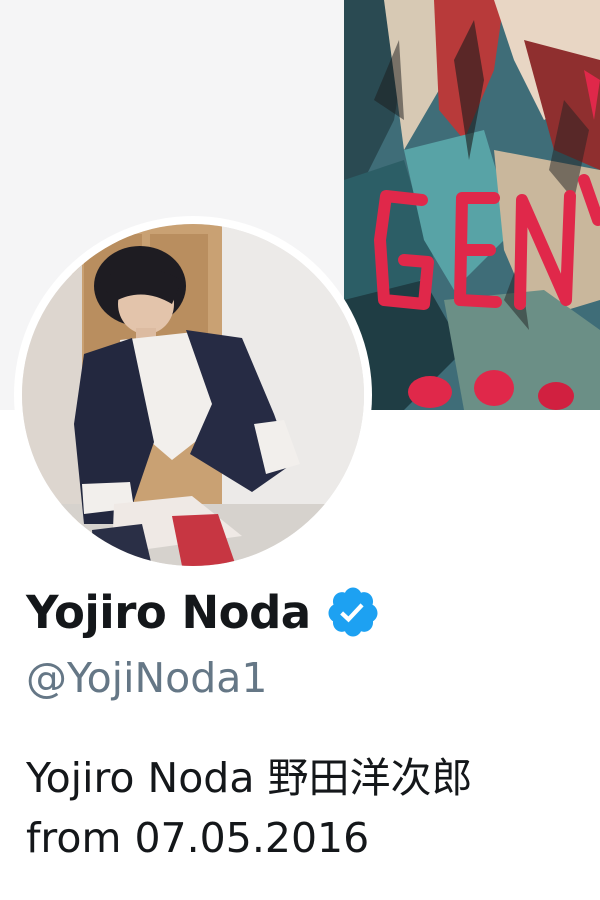 The width and height of the screenshot is (600, 900). Describe the element at coordinates (353, 612) in the screenshot. I see `verified-badge-icon` at that location.